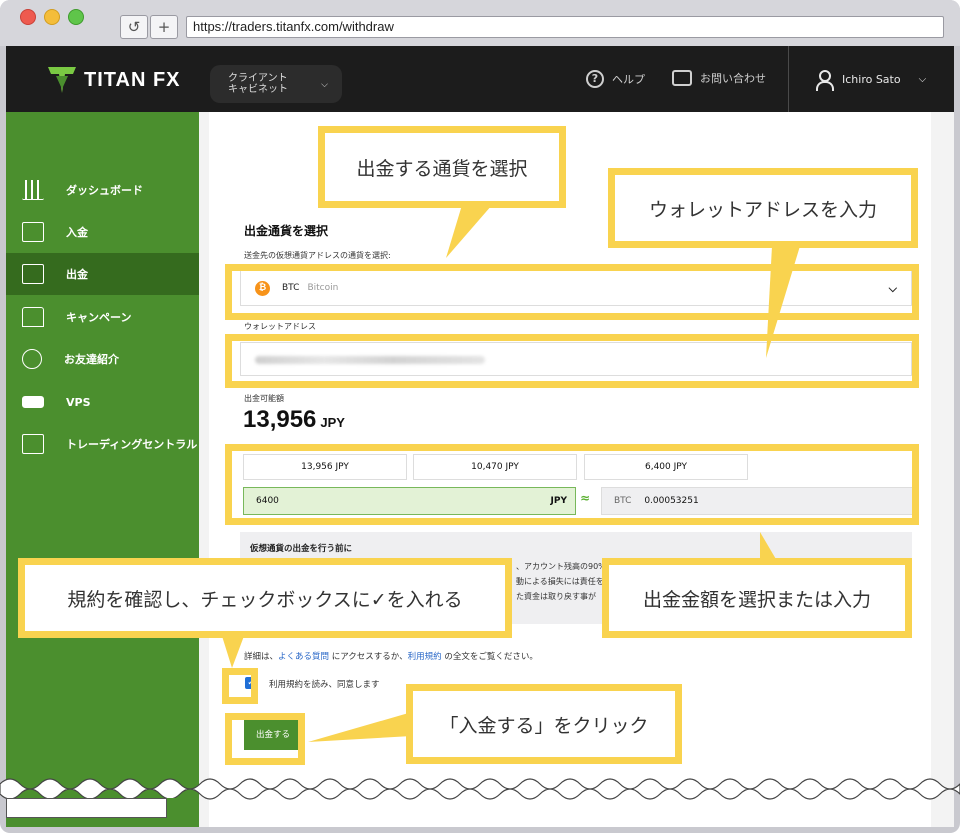  I want to click on sidebar-fragment, so click(86, 808).